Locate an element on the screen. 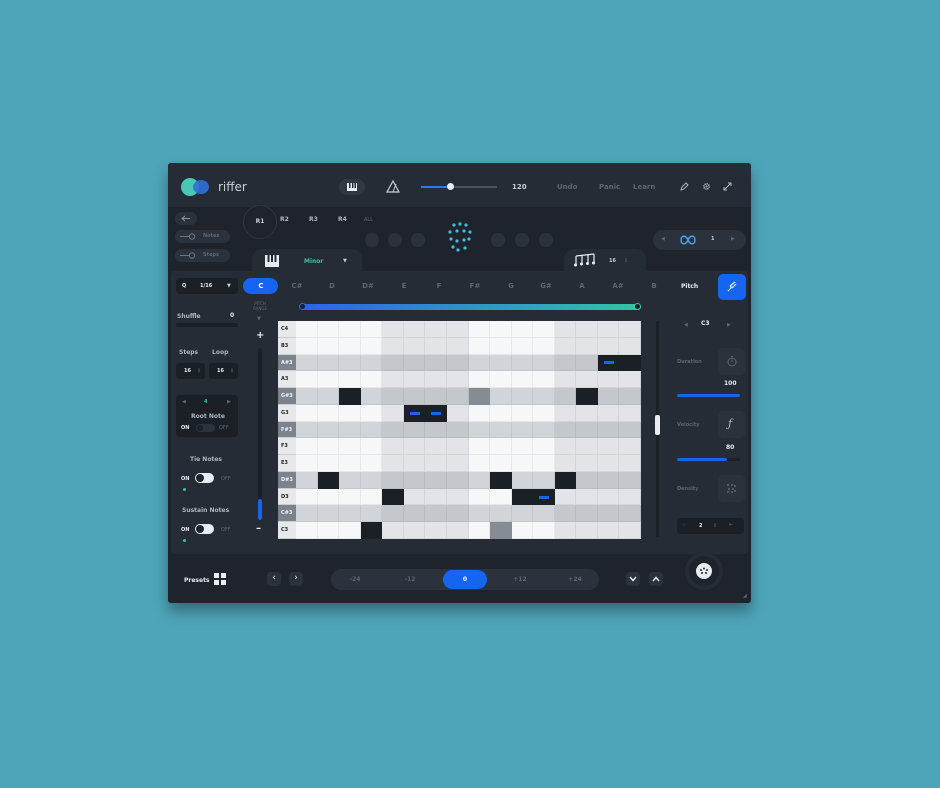 This screenshot has width=940, height=788. grid-icon is located at coordinates (220, 579).